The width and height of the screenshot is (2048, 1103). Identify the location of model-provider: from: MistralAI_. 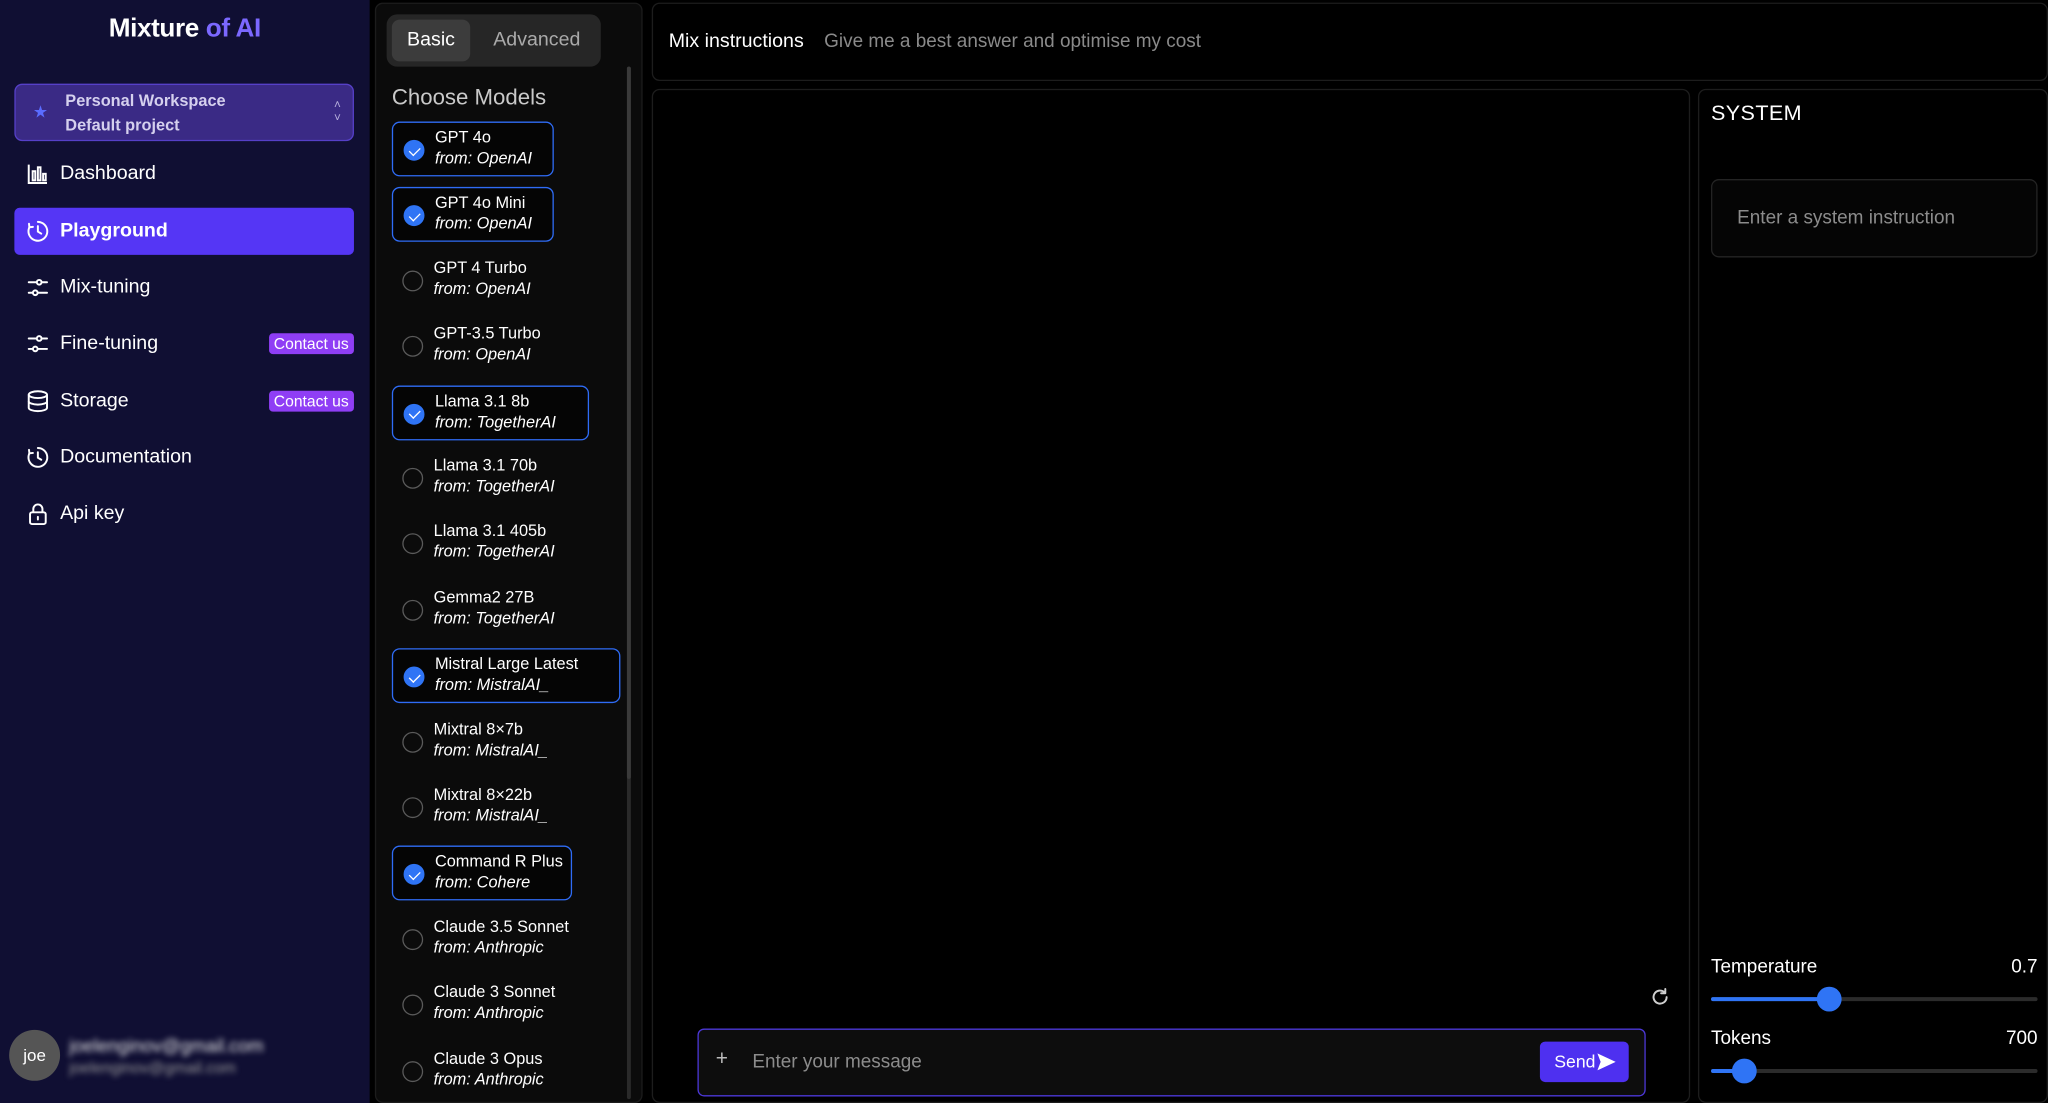
(490, 749).